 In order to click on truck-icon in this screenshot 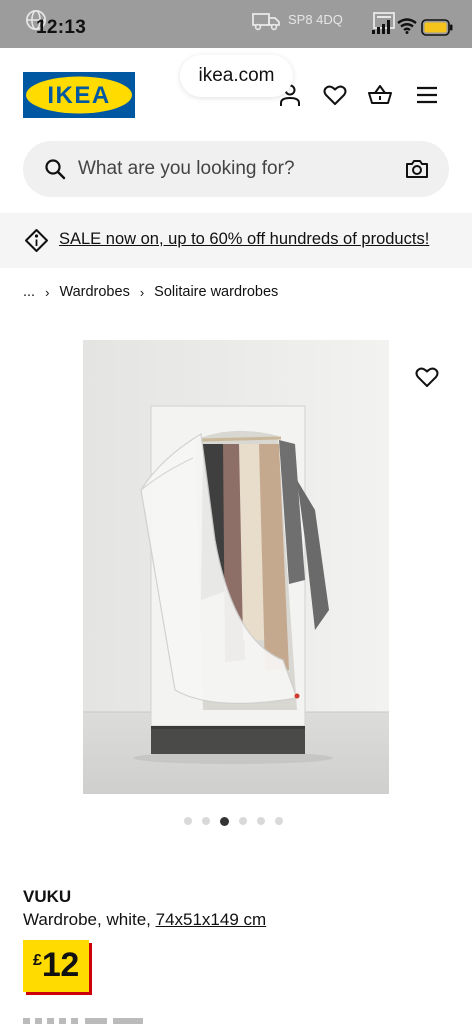, I will do `click(266, 22)`.